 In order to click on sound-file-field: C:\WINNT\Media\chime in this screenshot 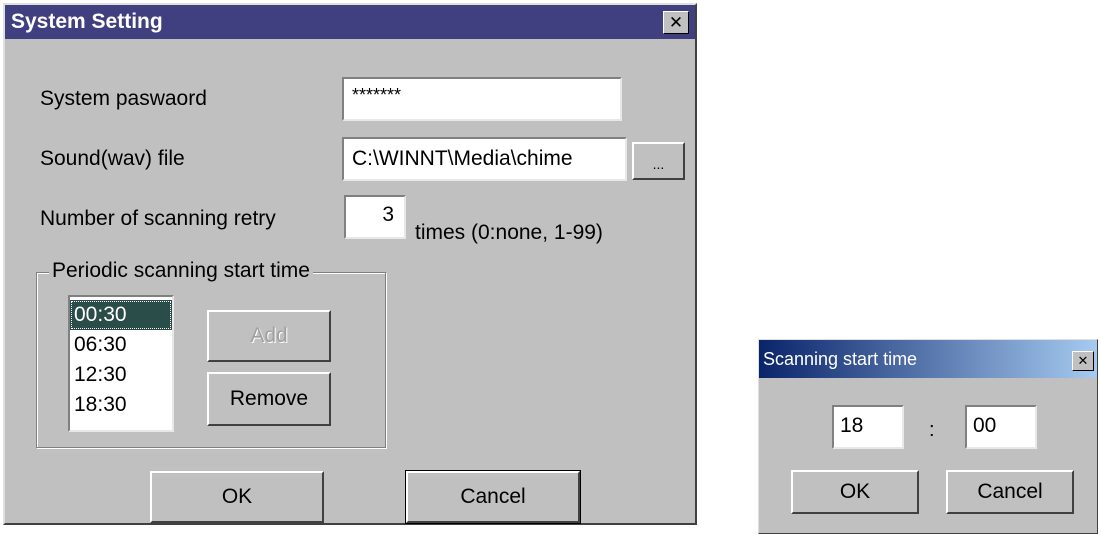, I will do `click(484, 159)`.